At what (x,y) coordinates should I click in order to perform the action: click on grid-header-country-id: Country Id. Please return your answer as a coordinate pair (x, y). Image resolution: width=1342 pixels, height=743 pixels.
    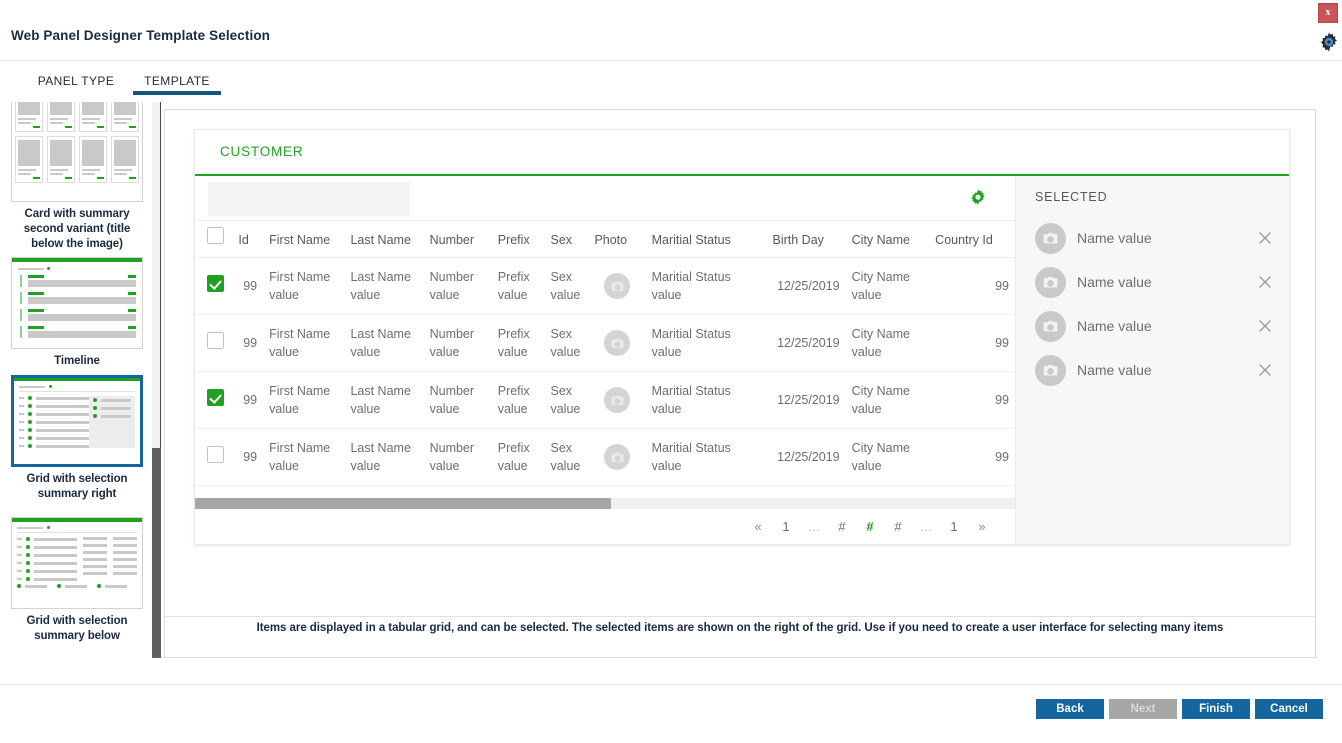
    Looking at the image, I should click on (972, 239).